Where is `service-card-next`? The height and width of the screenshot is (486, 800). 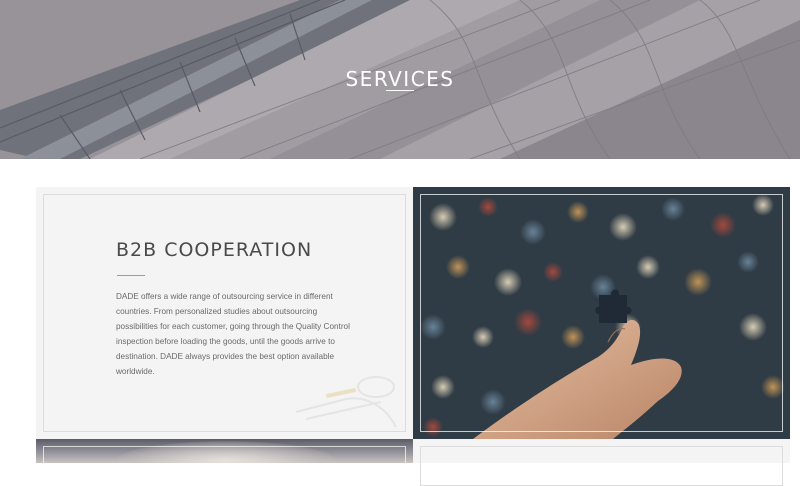 service-card-next is located at coordinates (601, 462).